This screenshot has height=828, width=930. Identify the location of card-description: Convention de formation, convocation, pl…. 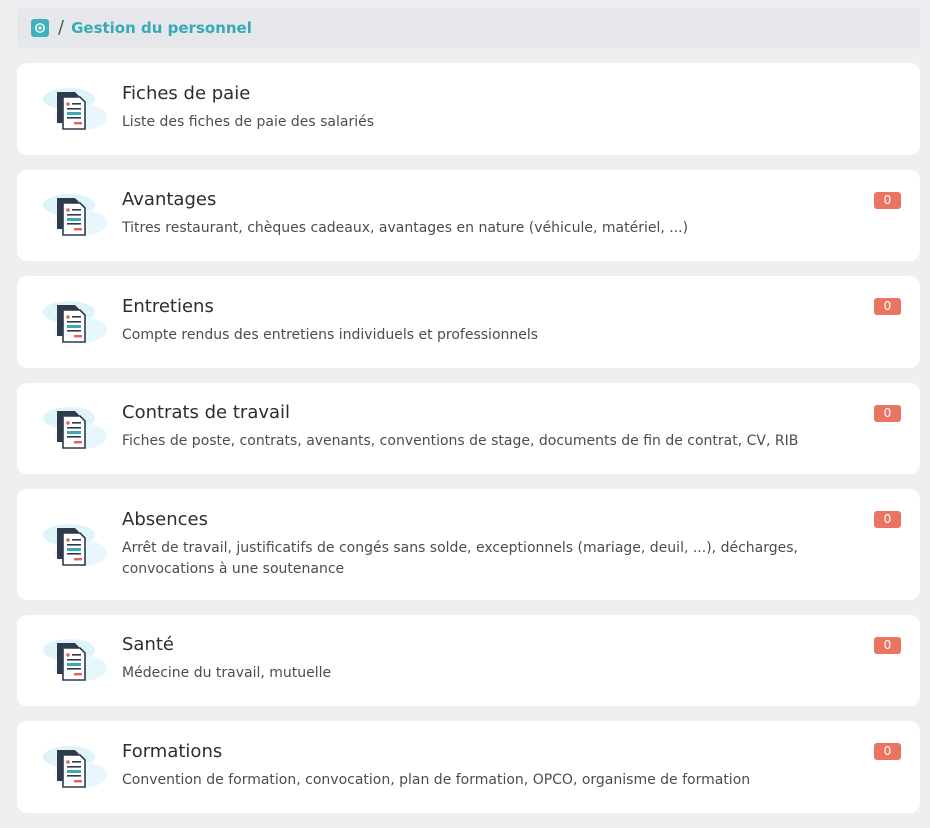
(436, 780).